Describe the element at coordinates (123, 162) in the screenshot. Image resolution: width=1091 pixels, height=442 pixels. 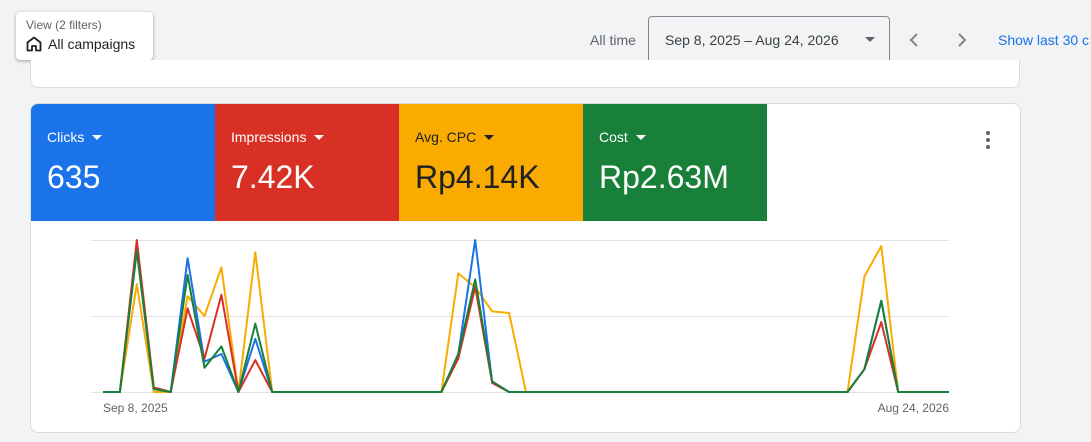
I see `metric-tile-clicks: Clicks 635` at that location.